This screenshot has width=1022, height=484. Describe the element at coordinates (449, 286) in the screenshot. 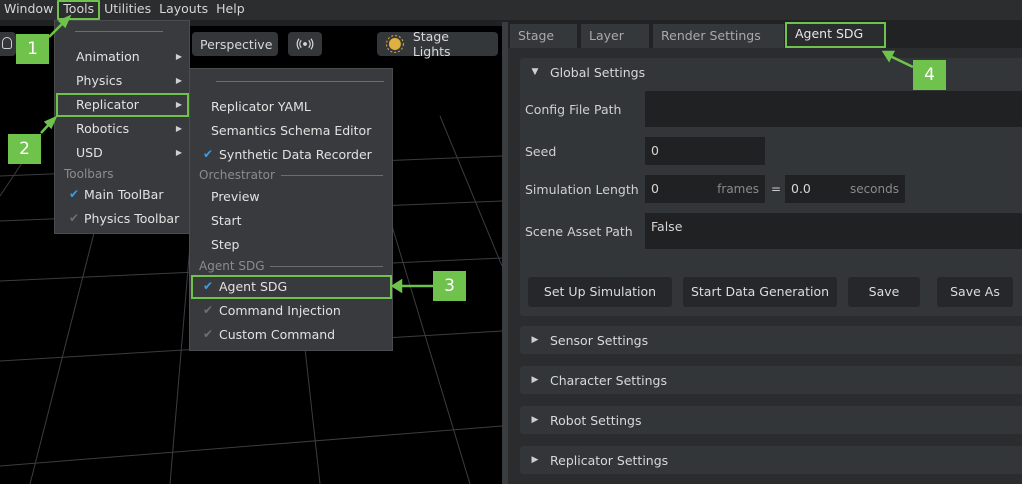

I see `callout-3: 3` at that location.